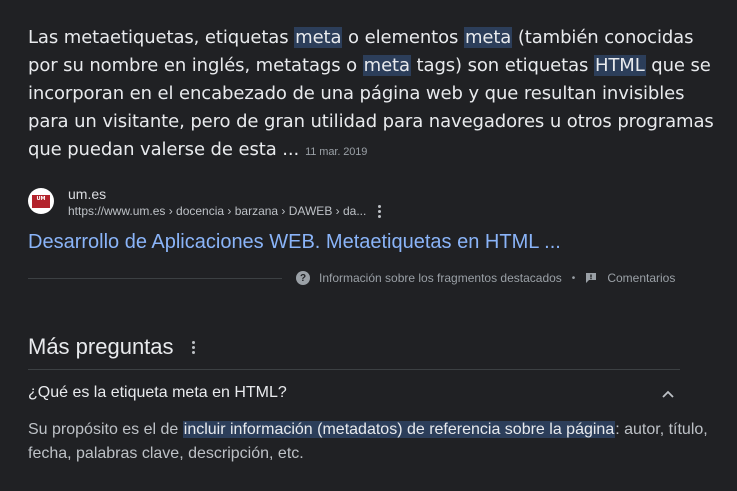 The image size is (737, 491). I want to click on snippet-date: 11 mar. 2019, so click(336, 152).